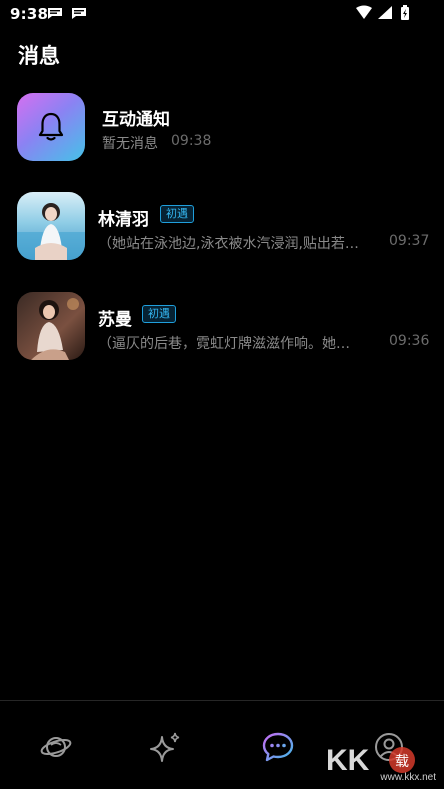 Image resolution: width=444 pixels, height=789 pixels. I want to click on nav-planet, so click(56, 747).